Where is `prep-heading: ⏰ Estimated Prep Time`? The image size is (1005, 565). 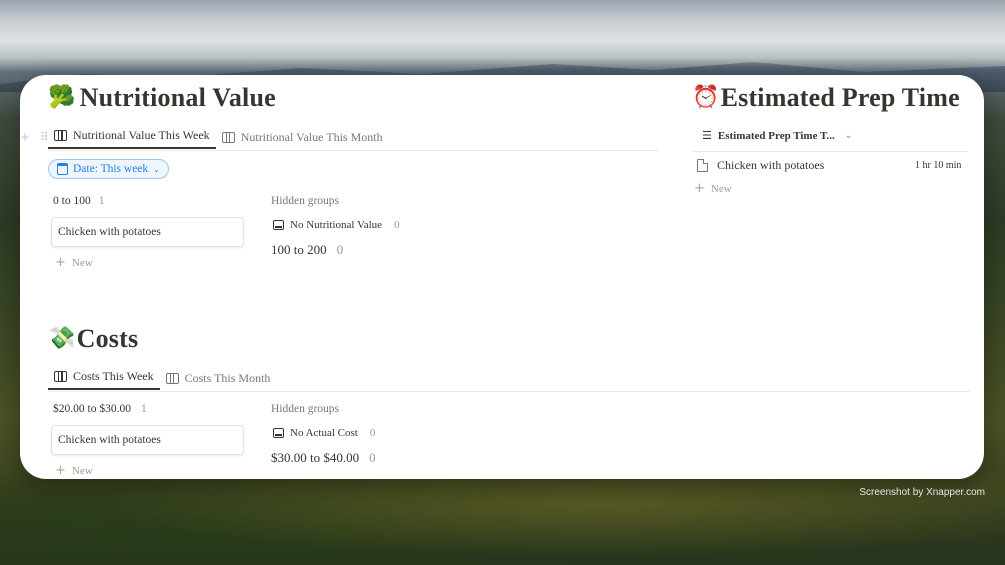 prep-heading: ⏰ Estimated Prep Time is located at coordinates (826, 98).